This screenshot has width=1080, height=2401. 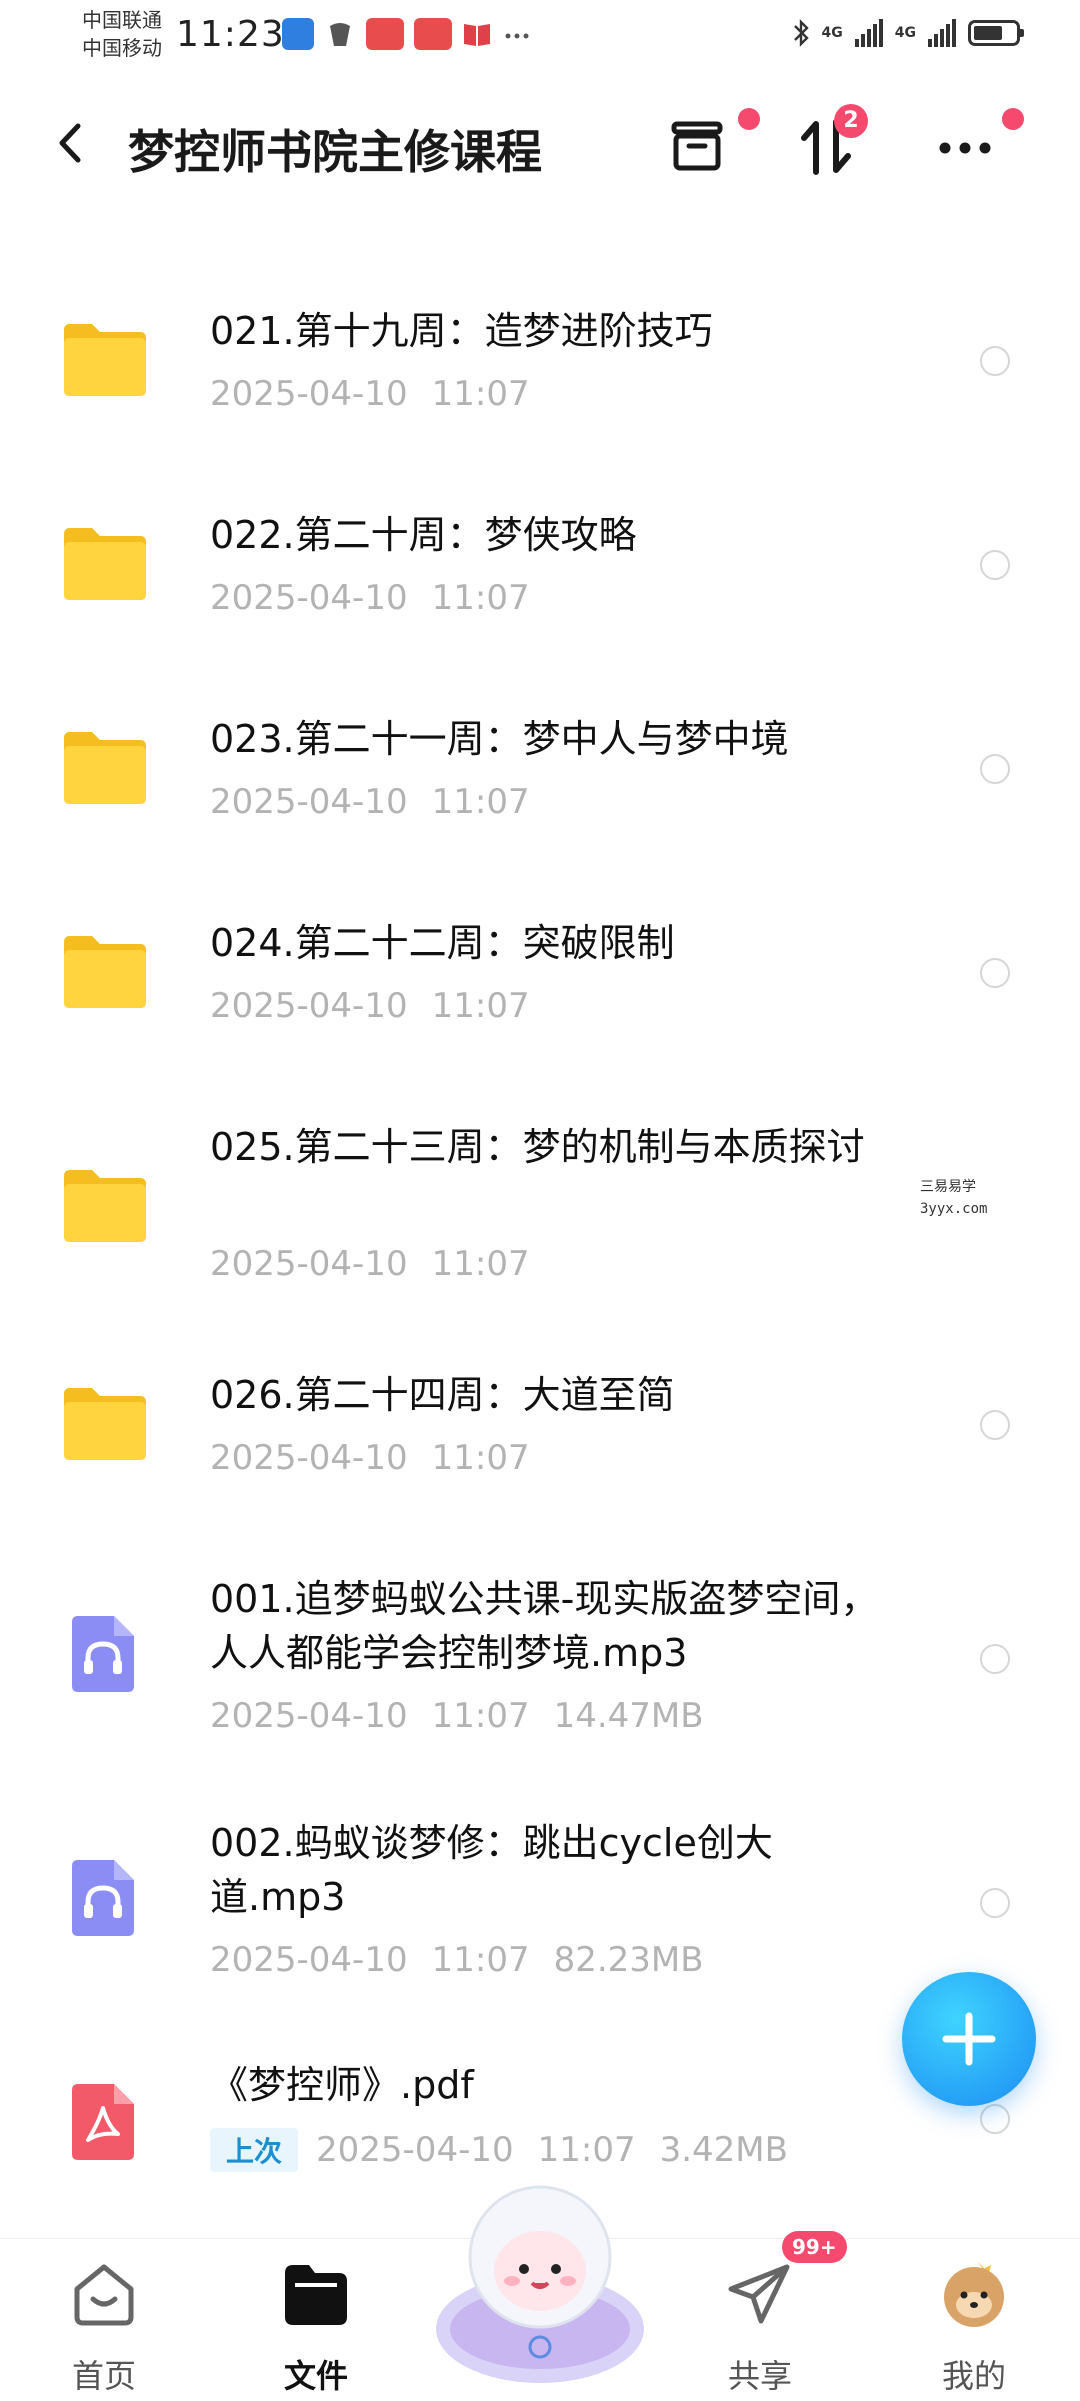 What do you see at coordinates (499, 739) in the screenshot?
I see `file-name: 023.第二十一周：梦中人与梦中境` at bounding box center [499, 739].